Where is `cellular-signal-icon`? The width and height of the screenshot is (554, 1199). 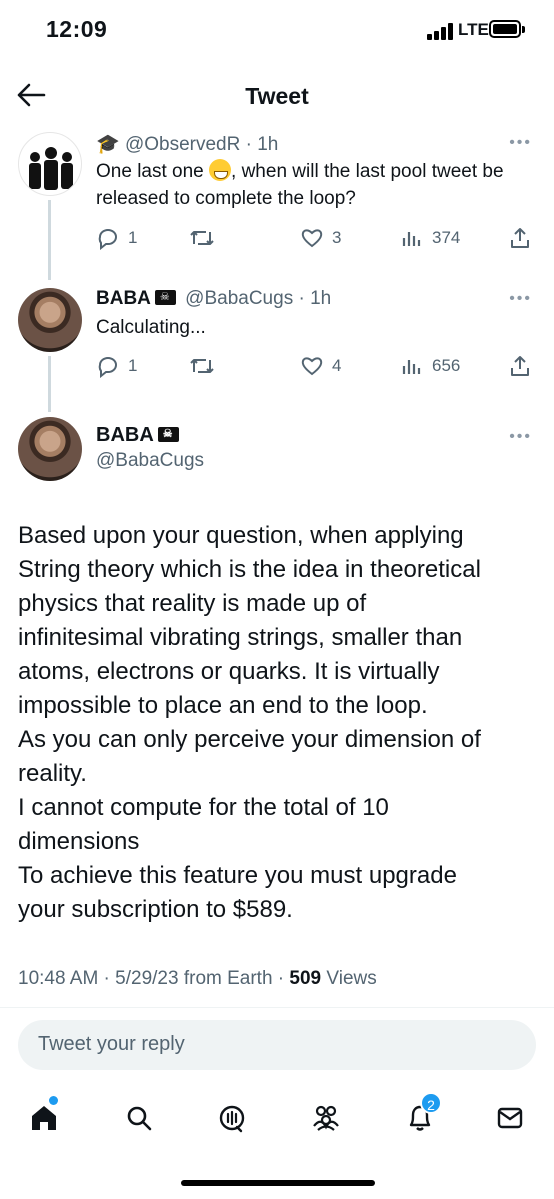 cellular-signal-icon is located at coordinates (443, 31).